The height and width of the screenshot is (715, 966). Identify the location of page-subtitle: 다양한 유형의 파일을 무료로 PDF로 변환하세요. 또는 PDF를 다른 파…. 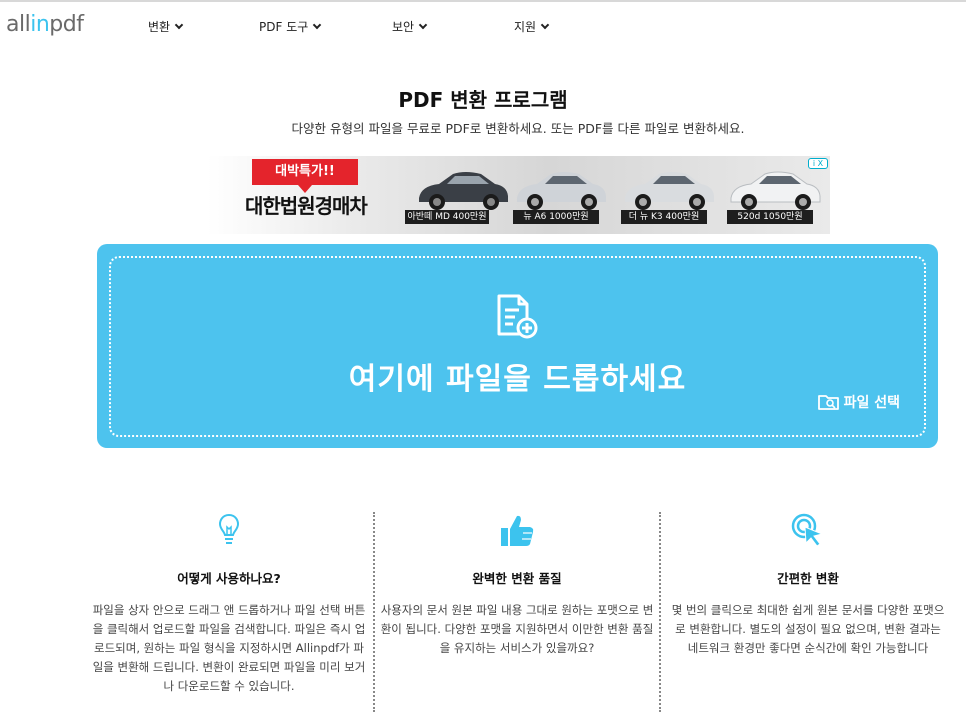
(518, 128).